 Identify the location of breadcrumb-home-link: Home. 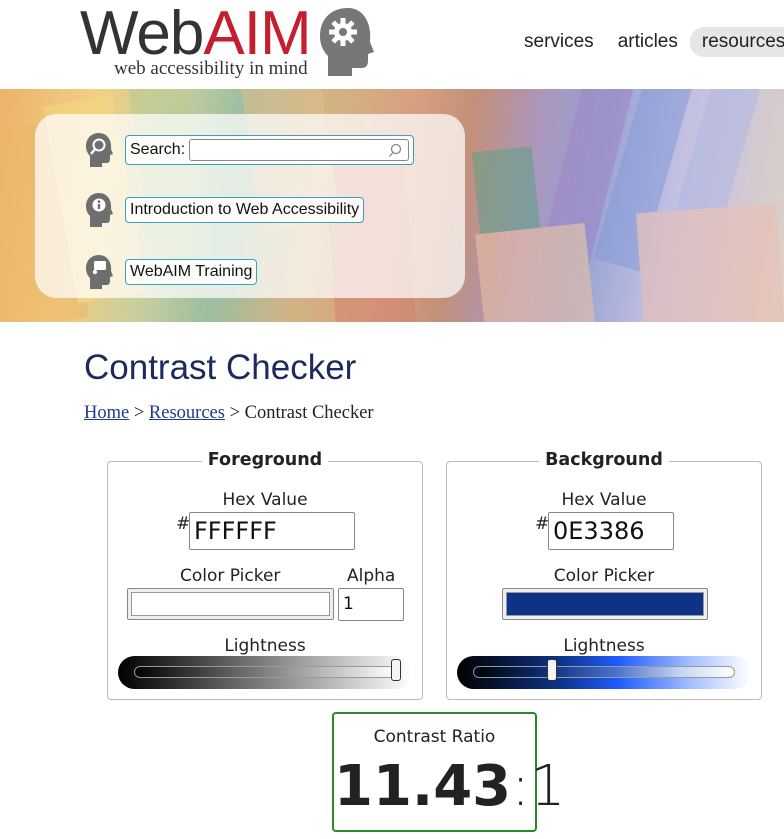
(106, 413).